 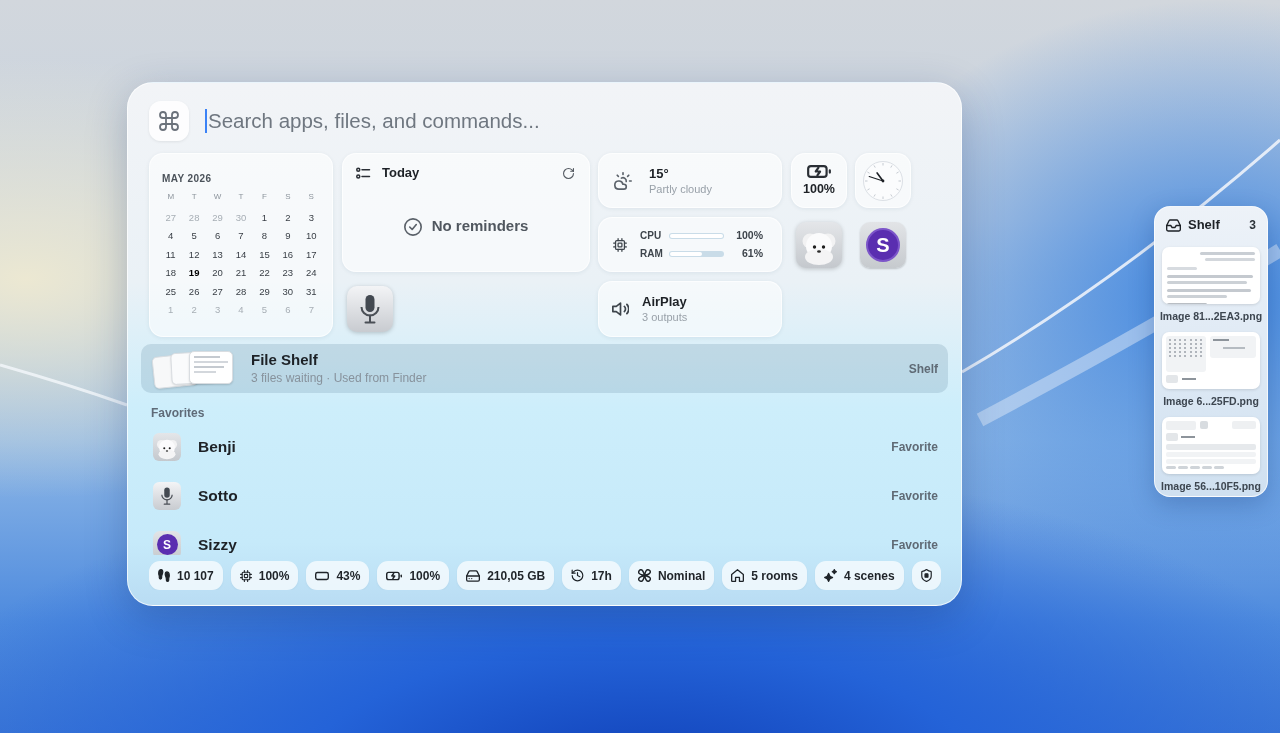 I want to click on metric-label: RAM, so click(x=652, y=254).